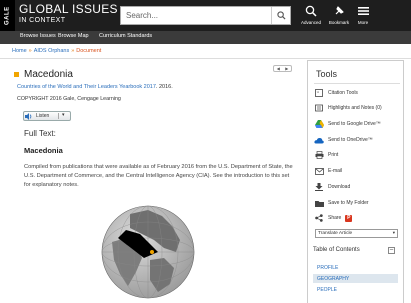  Describe the element at coordinates (327, 74) in the screenshot. I see `tools-heading: Tools` at that location.